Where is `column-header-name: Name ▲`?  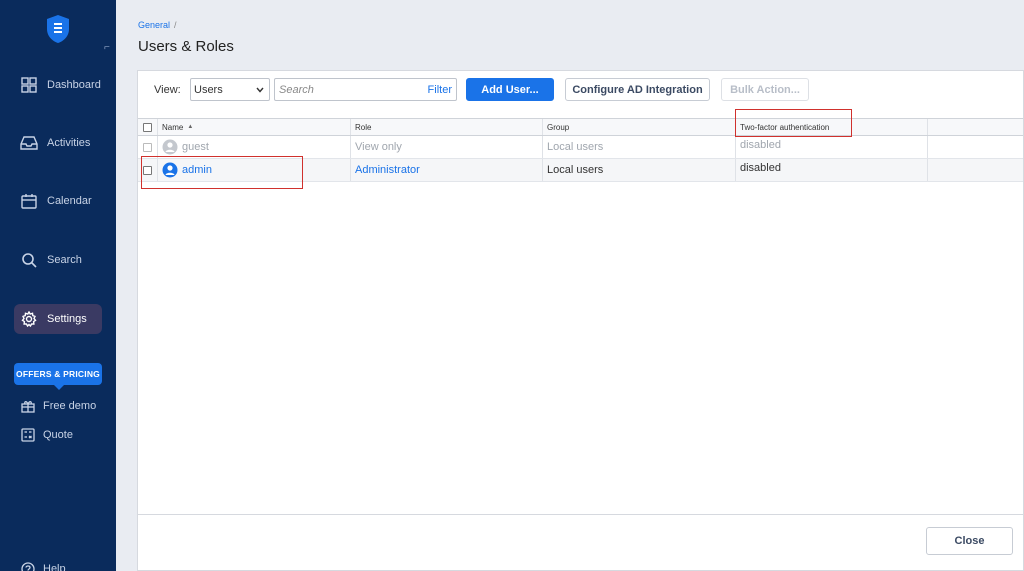
column-header-name: Name ▲ is located at coordinates (254, 127).